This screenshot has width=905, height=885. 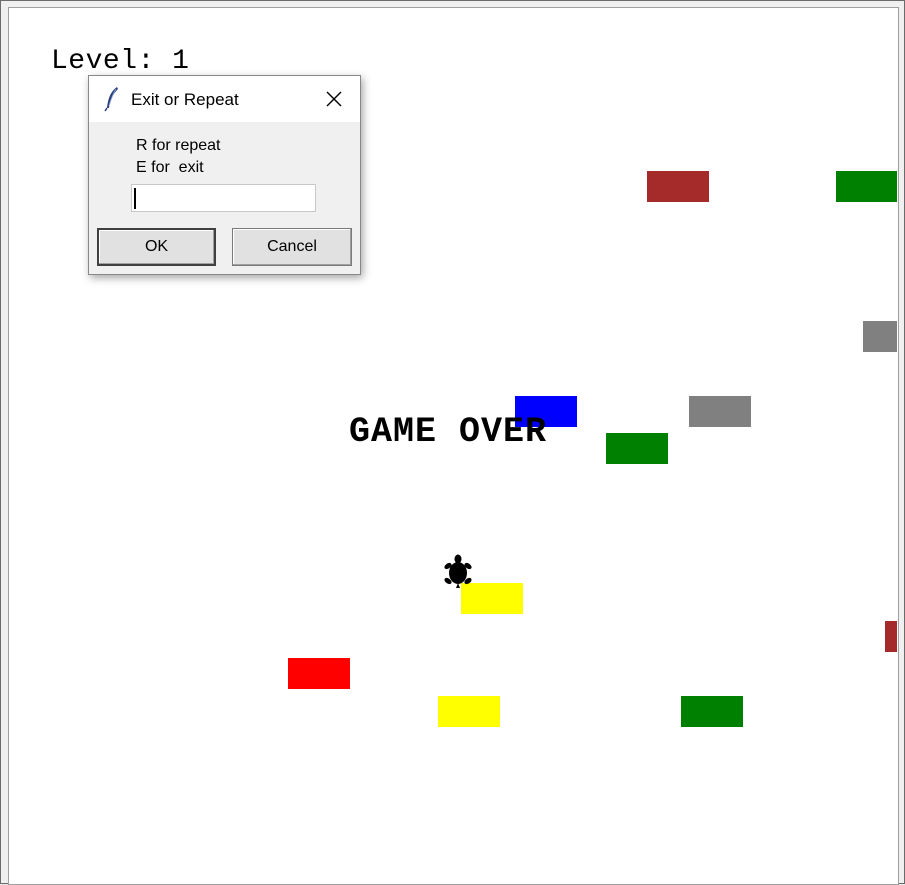 What do you see at coordinates (120, 61) in the screenshot?
I see `level-indicator: Level: 1` at bounding box center [120, 61].